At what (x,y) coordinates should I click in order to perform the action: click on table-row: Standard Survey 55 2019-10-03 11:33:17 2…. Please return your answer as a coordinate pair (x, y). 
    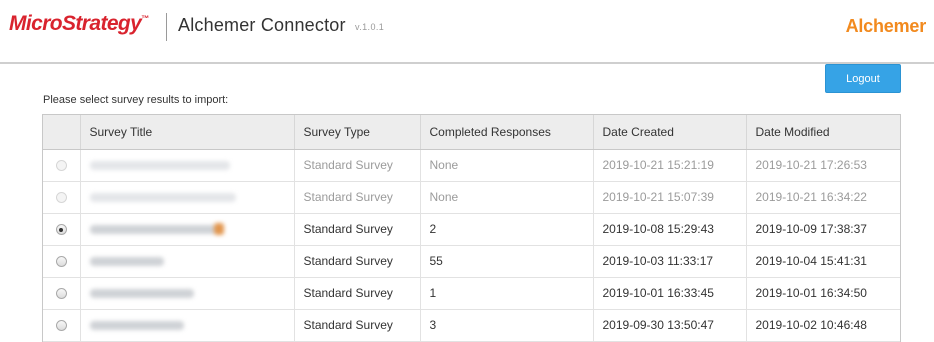
    Looking at the image, I should click on (471, 261).